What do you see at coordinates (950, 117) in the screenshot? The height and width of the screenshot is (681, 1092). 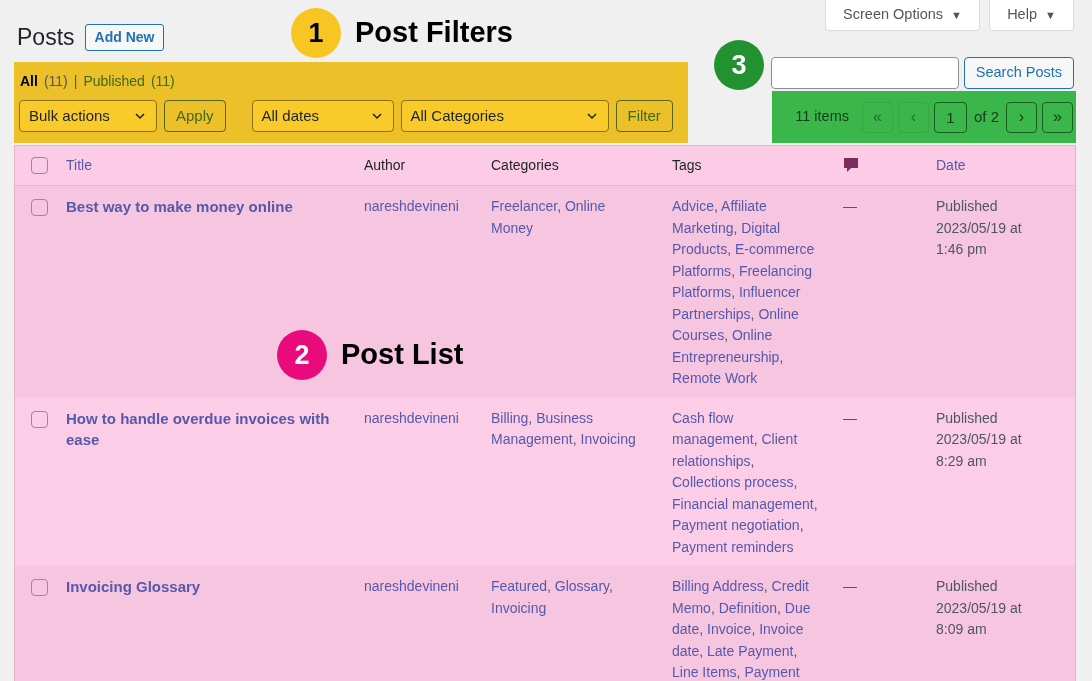 I see `page-number-field: 1` at bounding box center [950, 117].